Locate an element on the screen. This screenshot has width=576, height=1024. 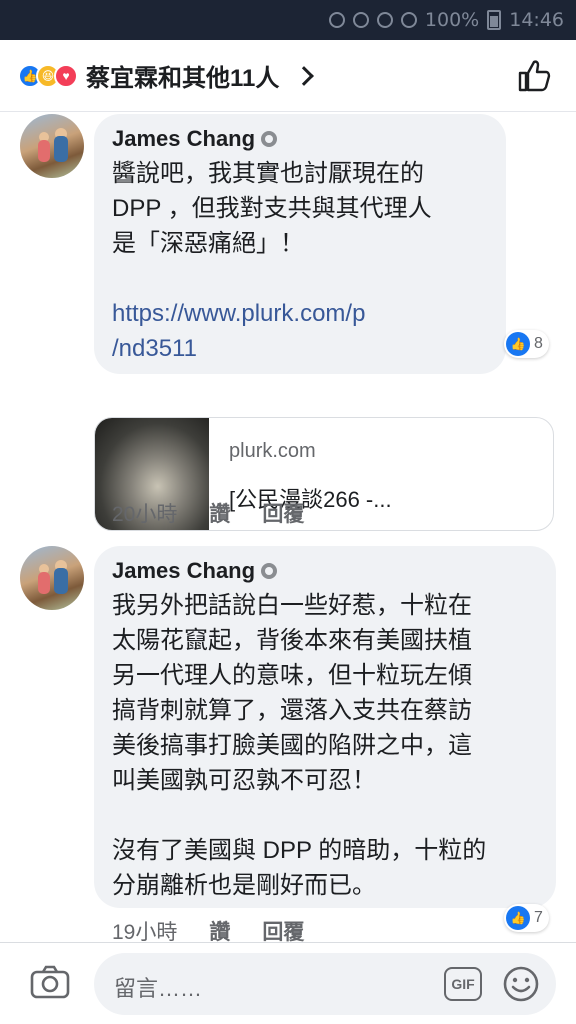
like-post-icon is located at coordinates (534, 76).